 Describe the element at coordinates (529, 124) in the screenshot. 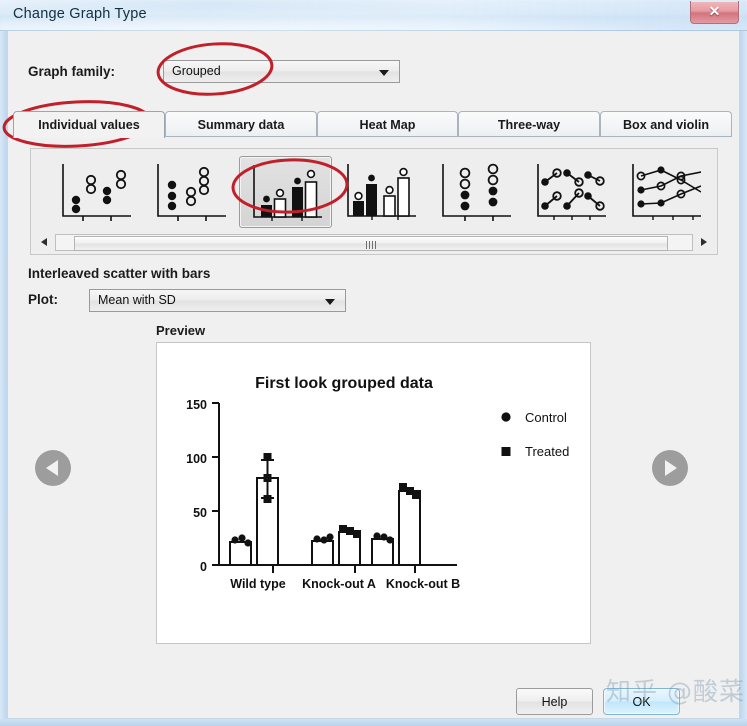

I see `tab-three-way: Three-way` at that location.